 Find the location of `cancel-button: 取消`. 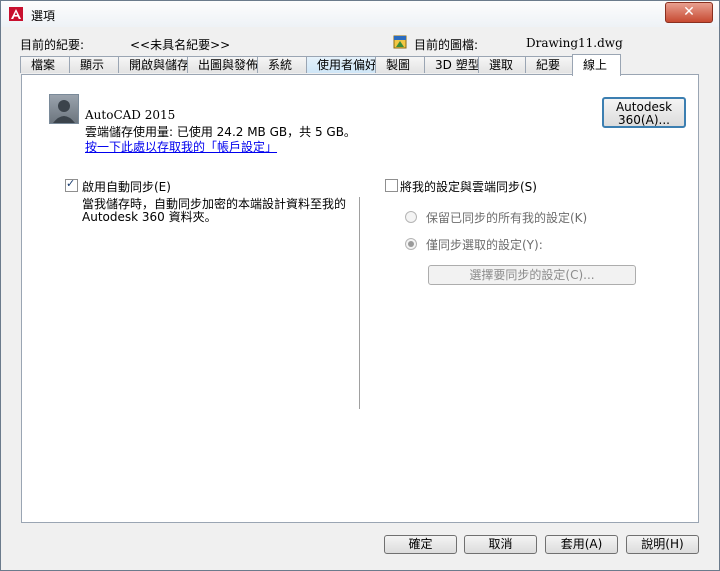

cancel-button: 取消 is located at coordinates (500, 544).